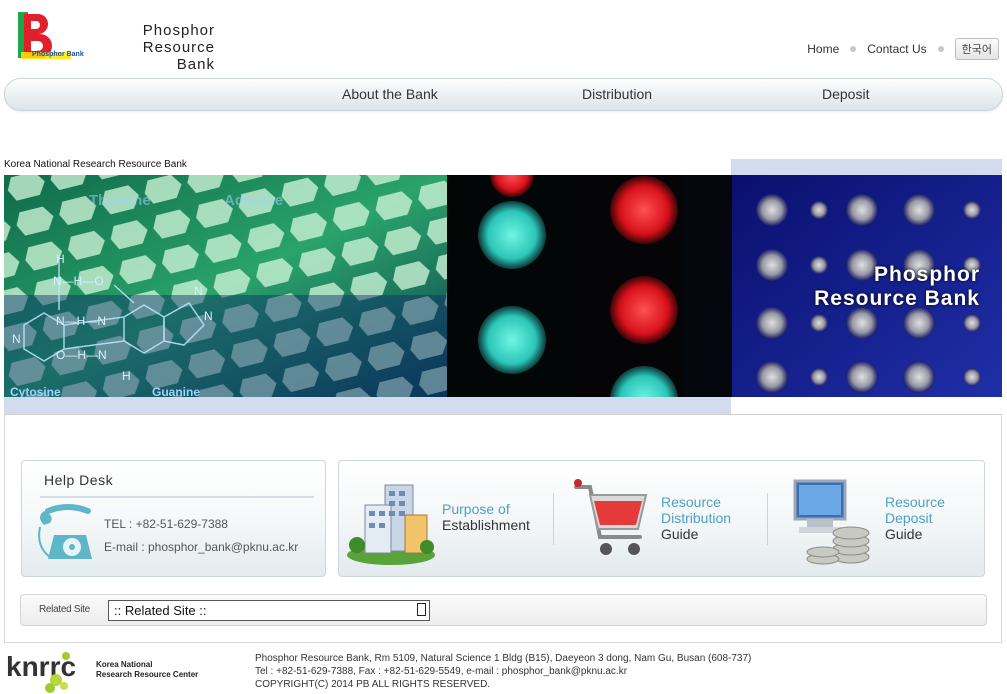 Image resolution: width=1007 pixels, height=694 pixels. Describe the element at coordinates (897, 298) in the screenshot. I see `banner-title-line2: Resource Bank` at that location.